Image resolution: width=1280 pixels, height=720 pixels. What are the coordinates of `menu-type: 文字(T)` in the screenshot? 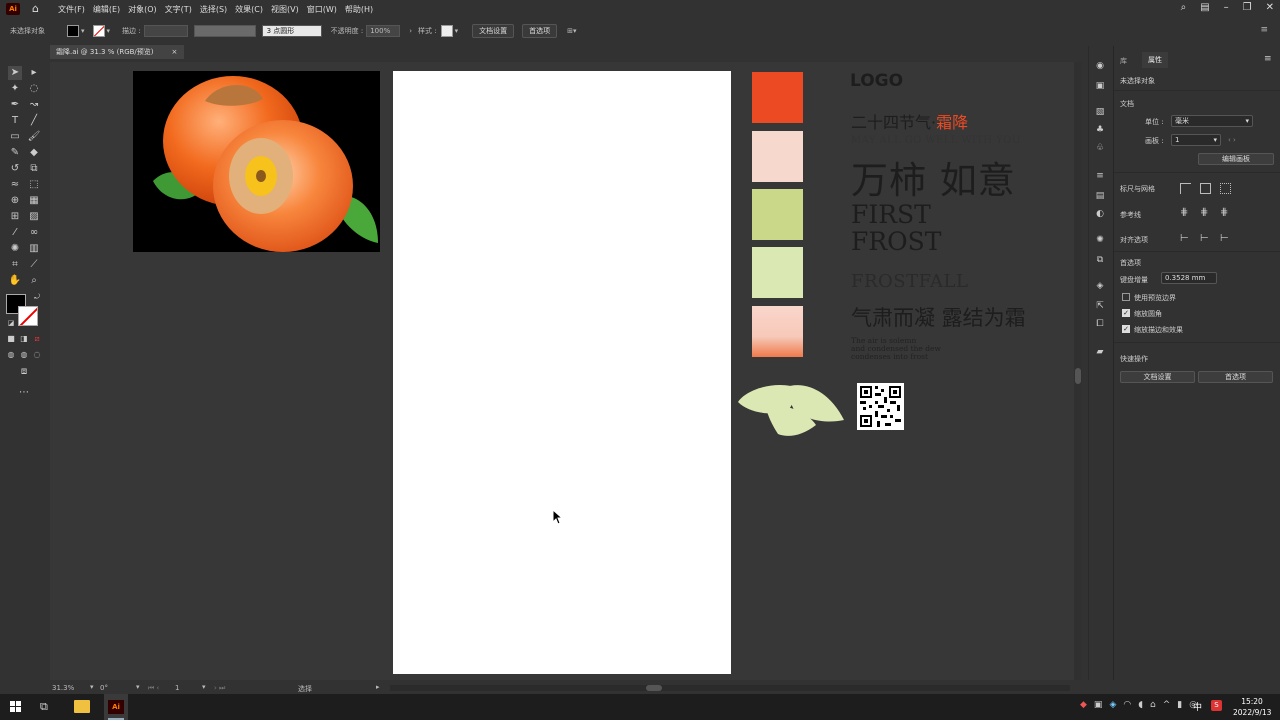 It's located at (178, 9).